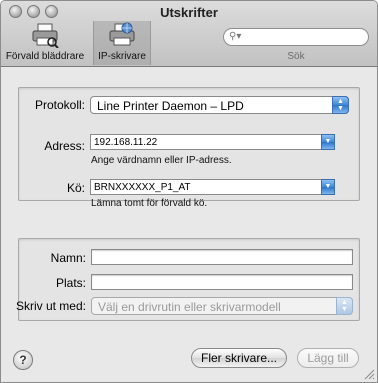 The width and height of the screenshot is (378, 383). What do you see at coordinates (170, 106) in the screenshot?
I see `protocol-value: Line Printer Daemon – LPD` at bounding box center [170, 106].